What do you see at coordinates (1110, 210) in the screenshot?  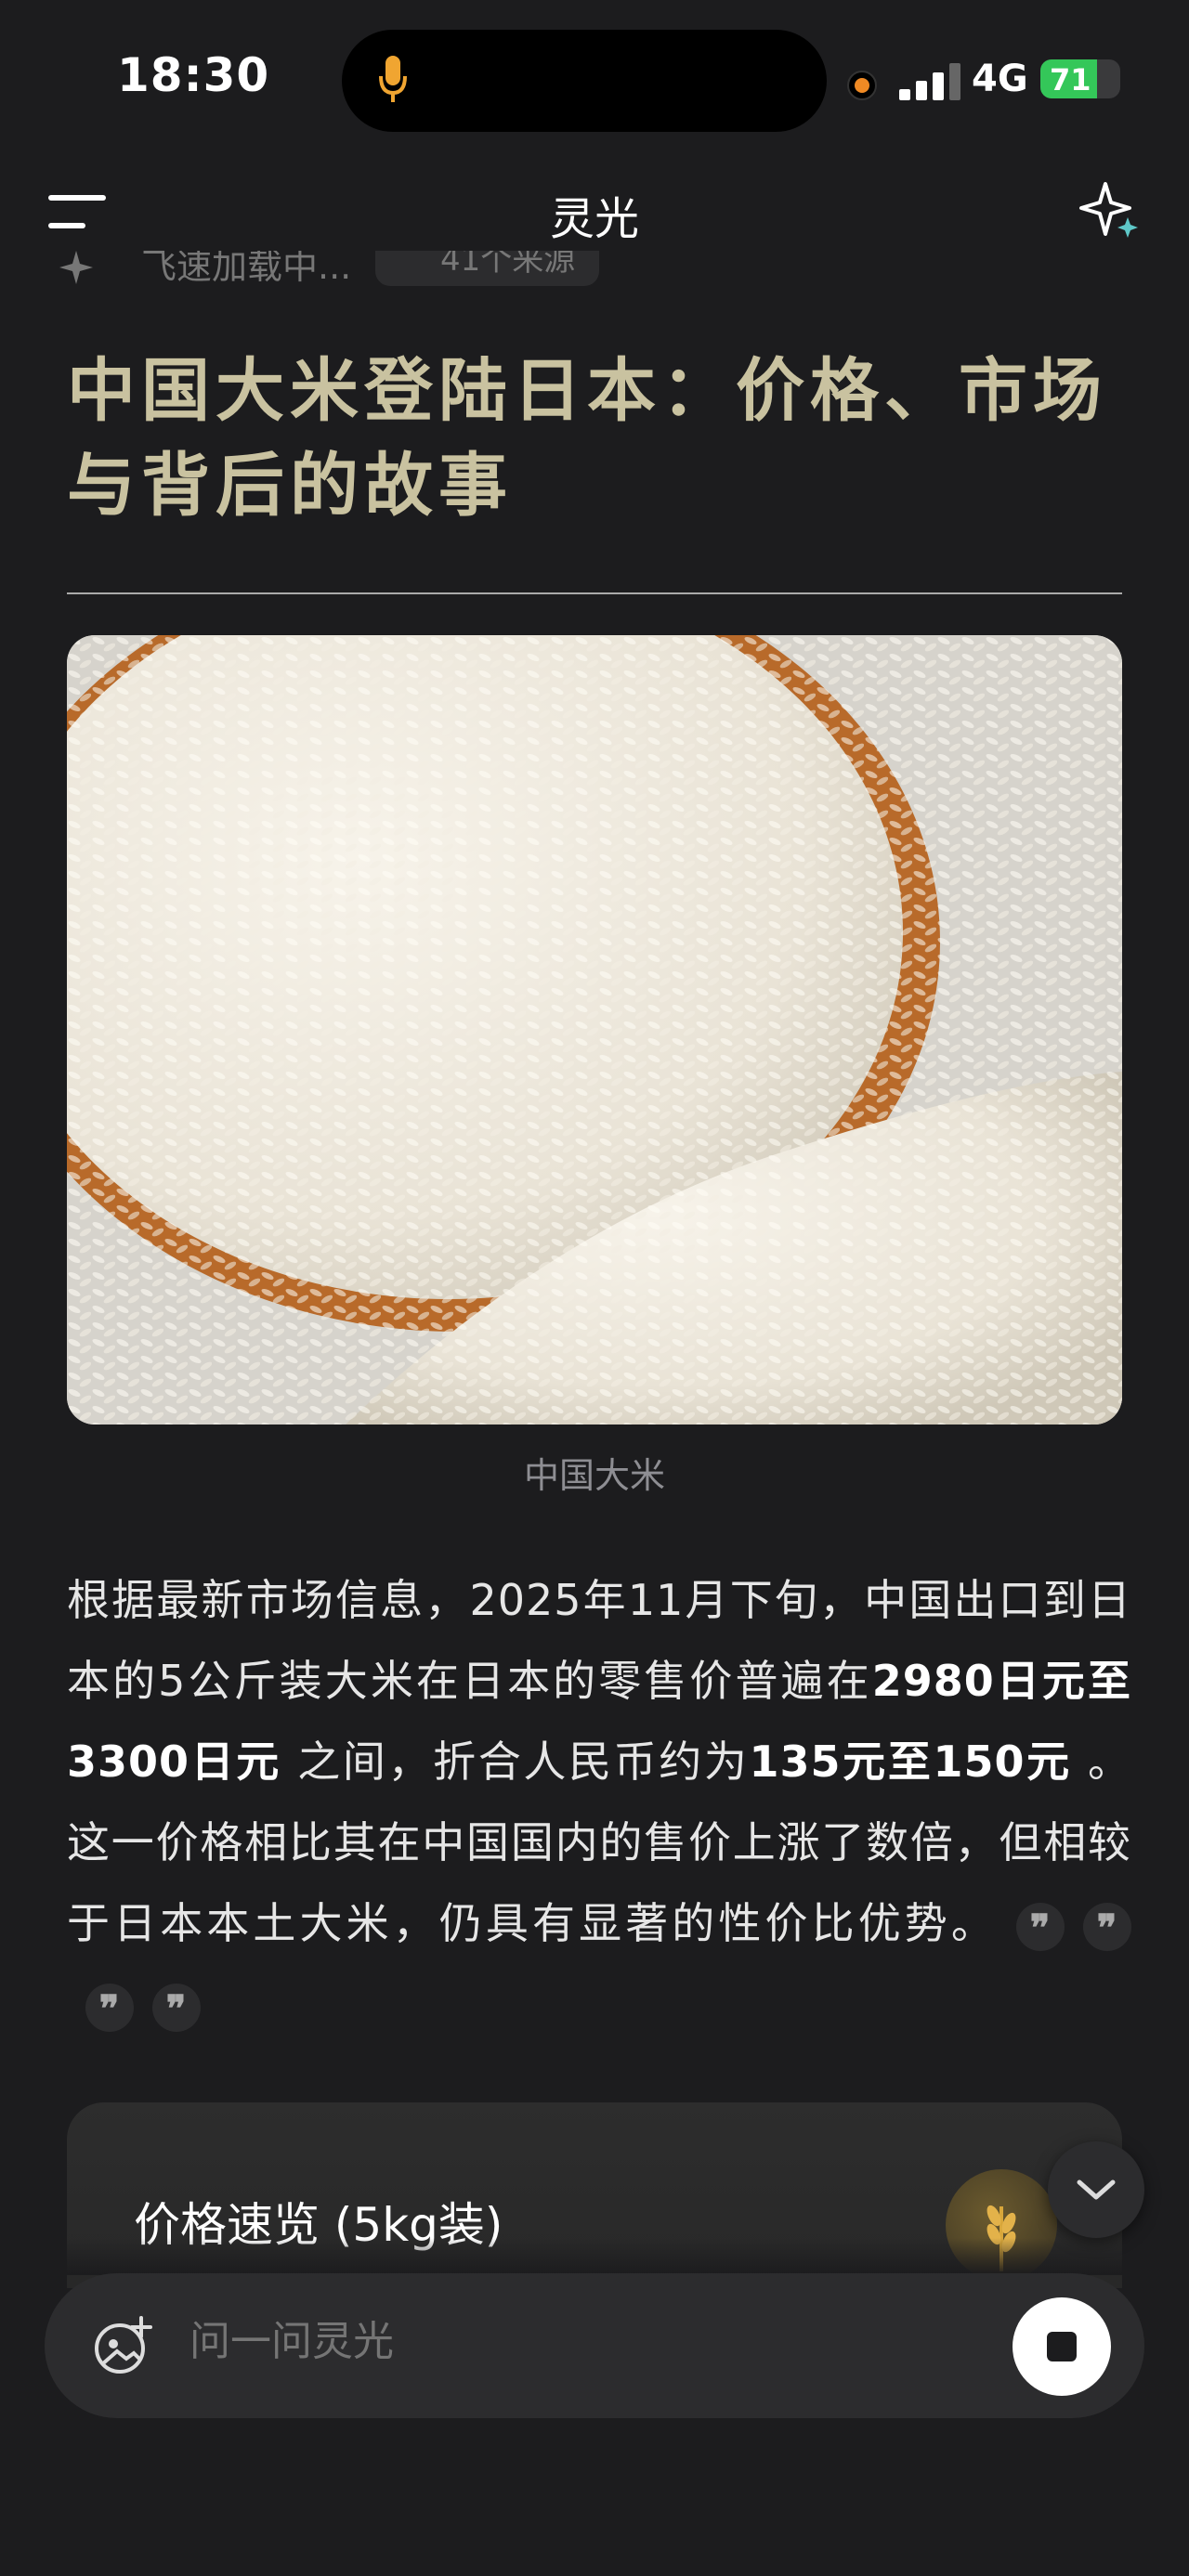 I see `sparkle-icon` at bounding box center [1110, 210].